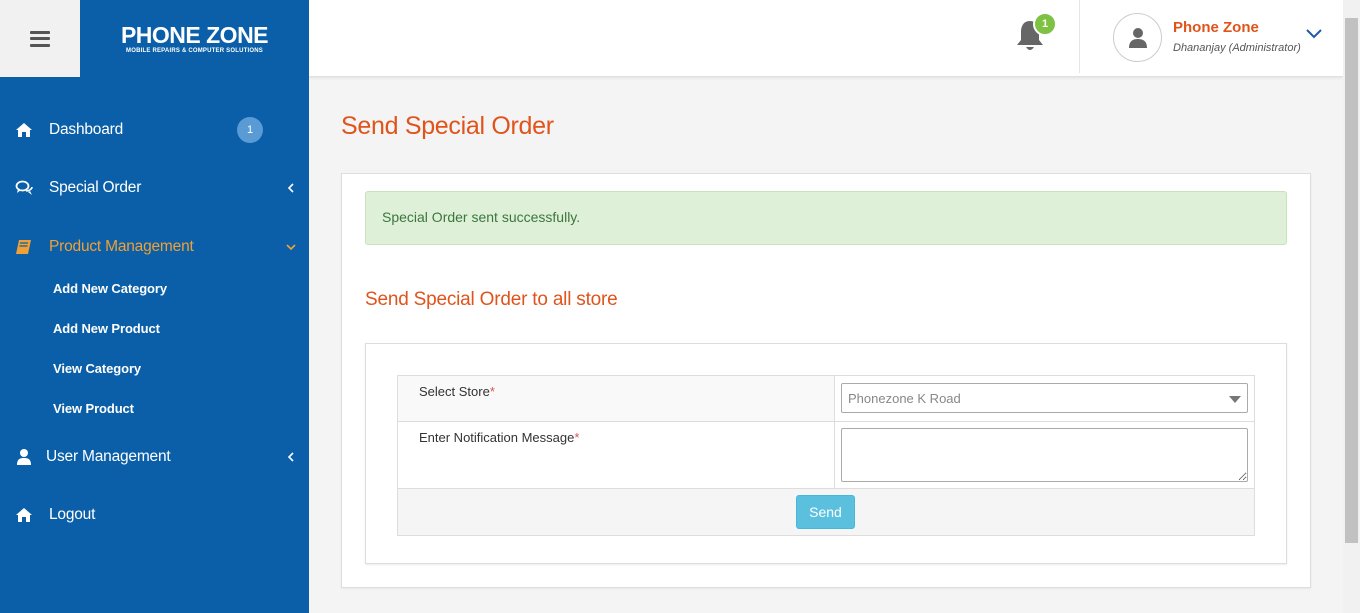  I want to click on sidebar-item-product-management: Product Management, so click(154, 247).